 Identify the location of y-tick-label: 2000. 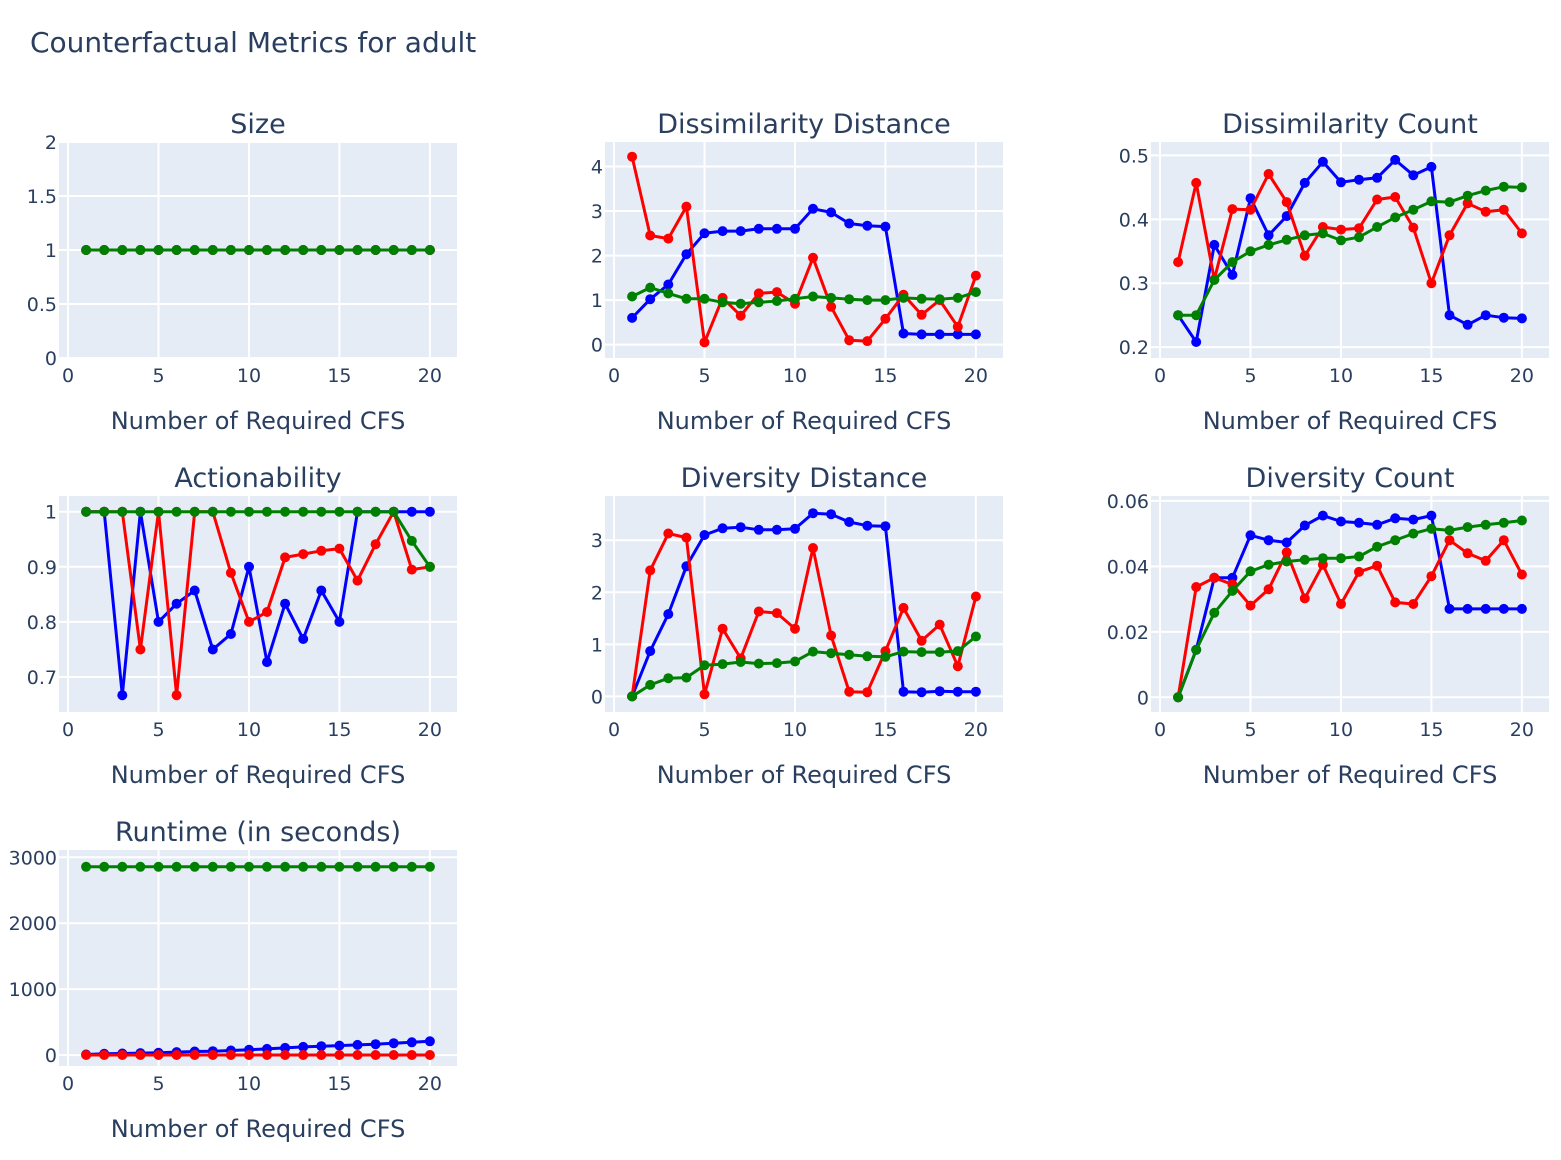
(33, 924).